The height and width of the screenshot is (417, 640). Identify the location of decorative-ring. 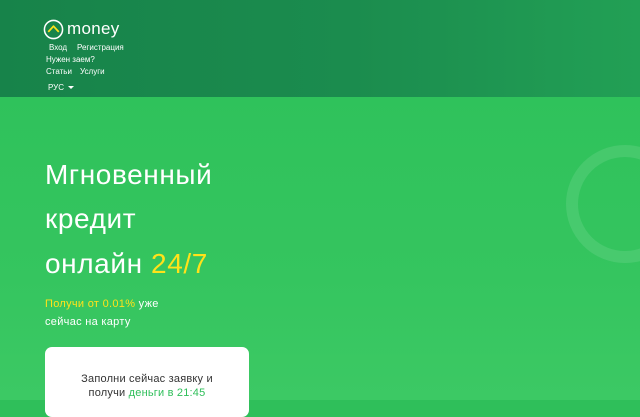
(603, 204).